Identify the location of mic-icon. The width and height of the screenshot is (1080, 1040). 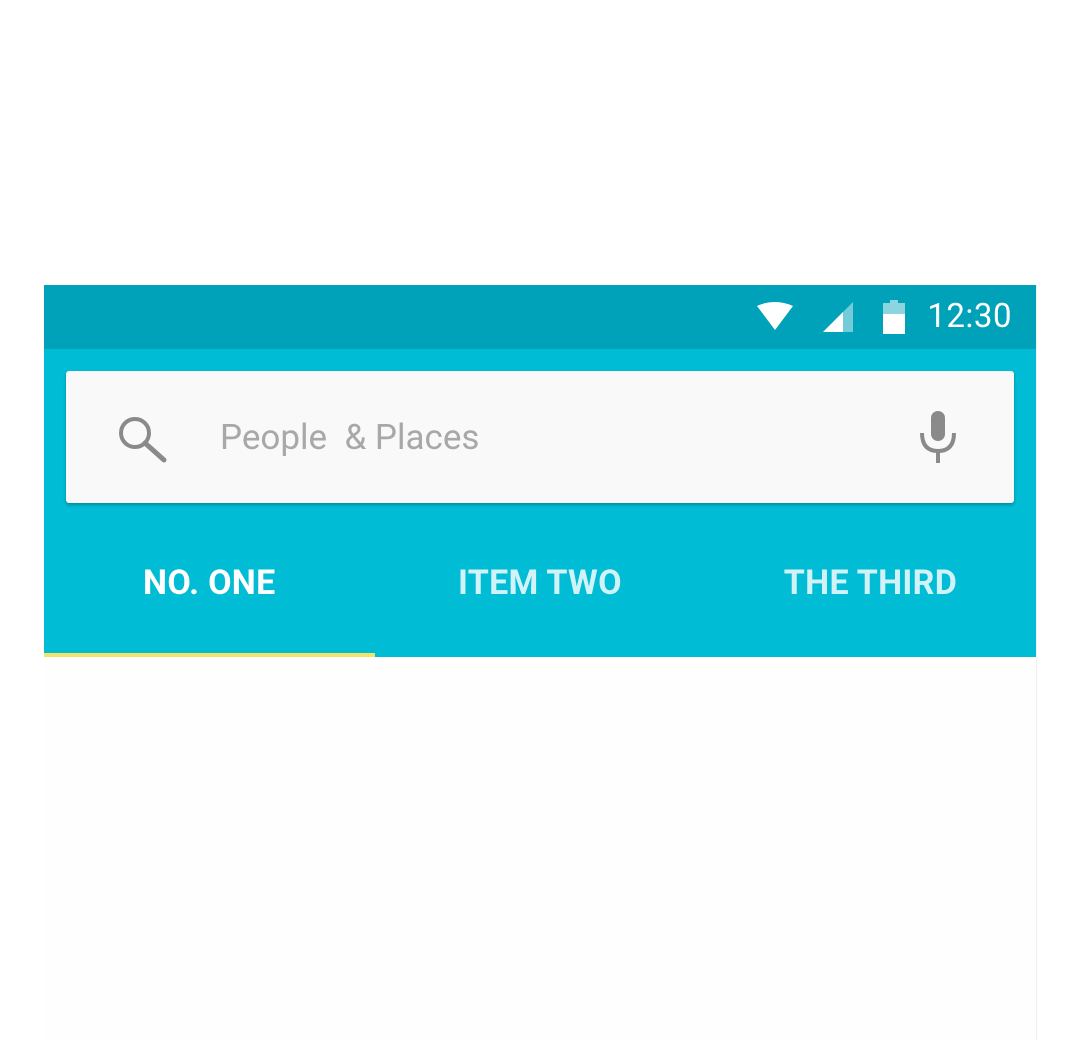
(938, 437).